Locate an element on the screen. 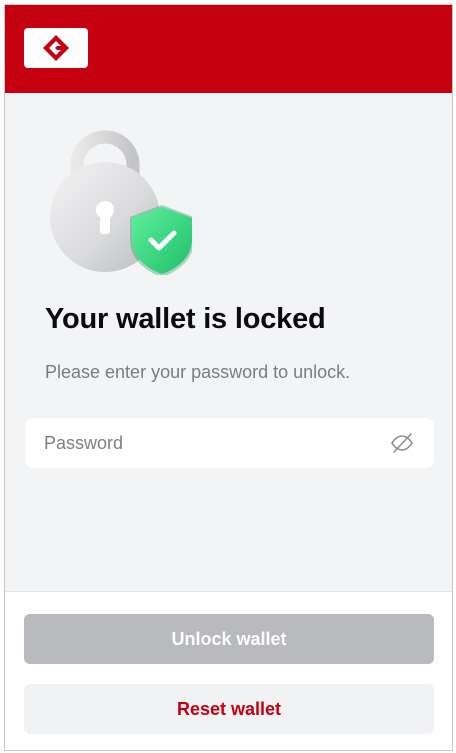 This screenshot has width=456, height=753. password-input is located at coordinates (229, 443).